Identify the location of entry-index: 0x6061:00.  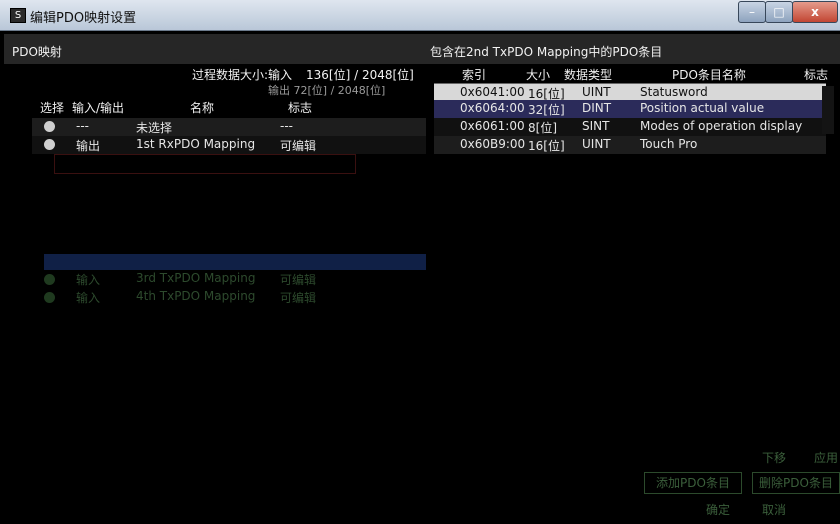
(492, 126).